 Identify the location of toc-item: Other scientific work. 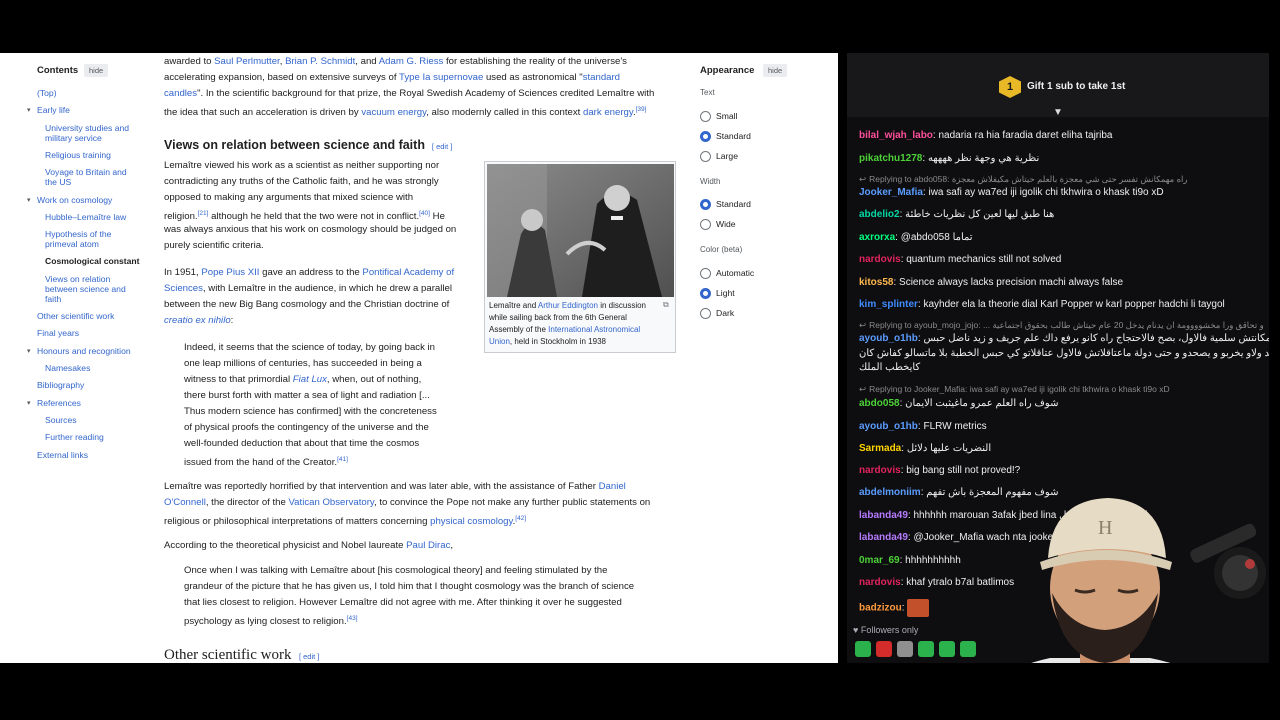
(75, 316).